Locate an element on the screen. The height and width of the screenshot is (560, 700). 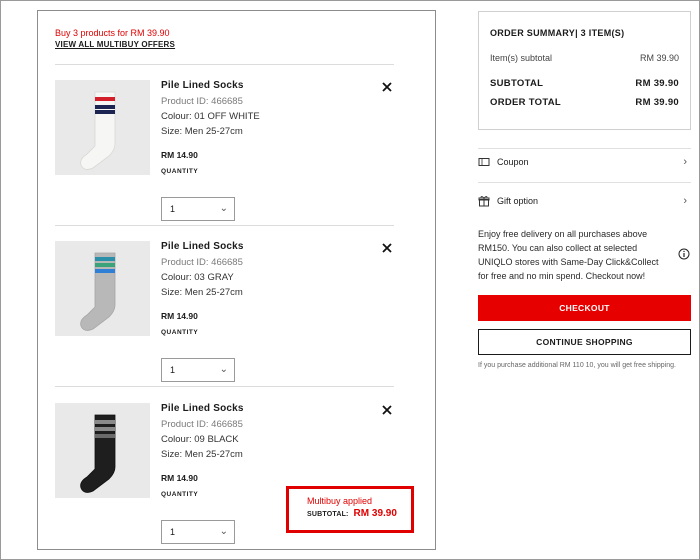
order-total-value: RM 39.90 is located at coordinates (657, 102).